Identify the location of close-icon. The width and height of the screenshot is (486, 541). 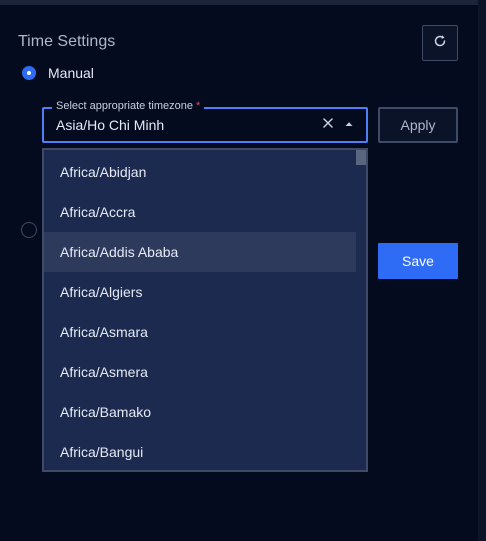
(328, 125).